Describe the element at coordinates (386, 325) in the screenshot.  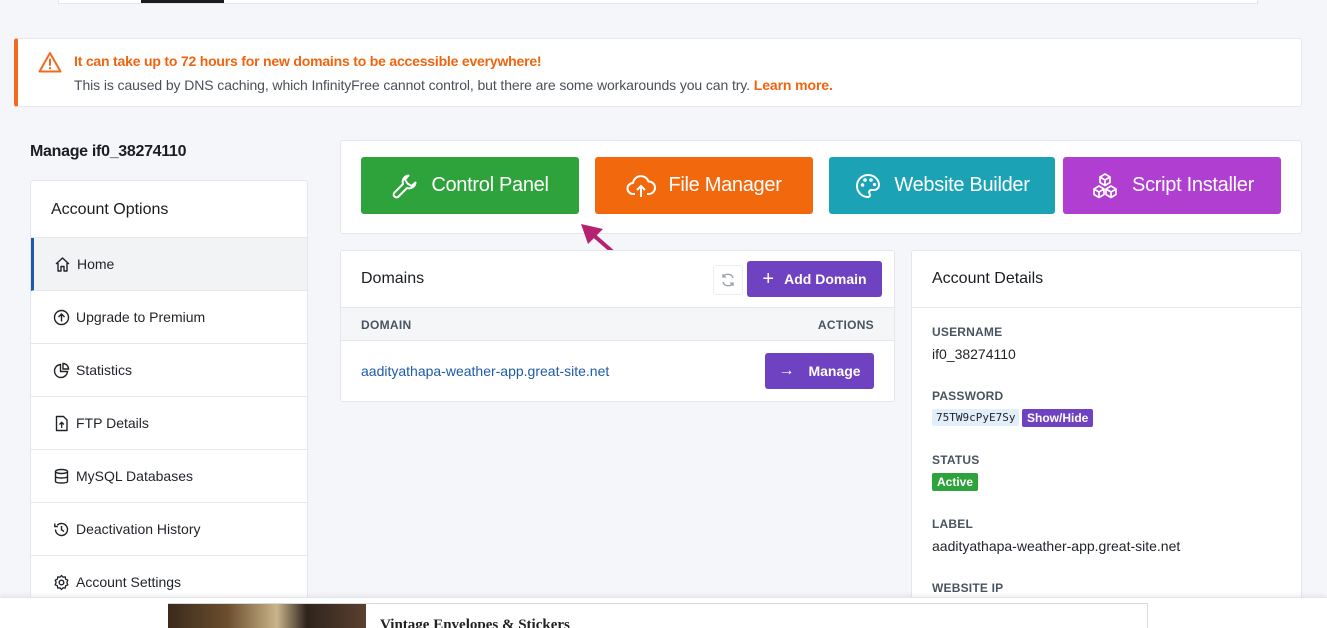
I see `column-header-domain: DOMAIN` at that location.